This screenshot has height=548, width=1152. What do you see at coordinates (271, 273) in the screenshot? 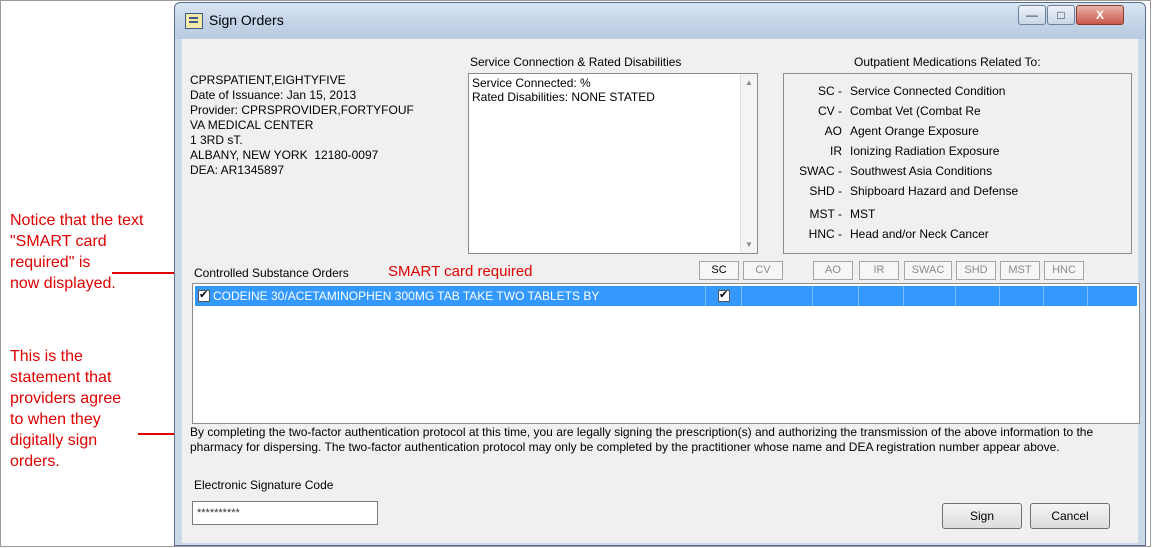
I see `controlled-substance-label: Controlled Substance Orders` at bounding box center [271, 273].